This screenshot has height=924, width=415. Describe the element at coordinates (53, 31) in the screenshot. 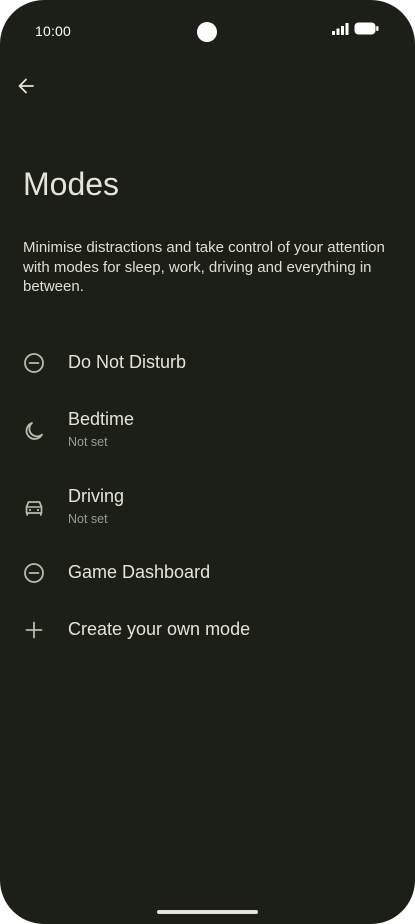

I see `status-time: 10:00` at that location.